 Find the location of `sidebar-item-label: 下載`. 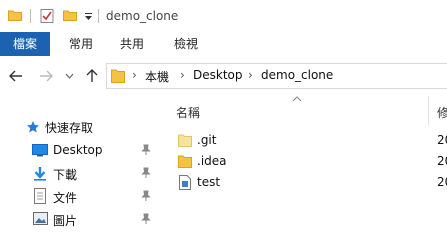

sidebar-item-label: 下載 is located at coordinates (65, 175).